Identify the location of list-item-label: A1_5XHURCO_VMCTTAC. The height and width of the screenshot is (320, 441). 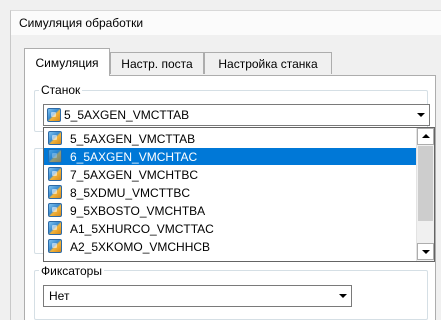
(142, 229).